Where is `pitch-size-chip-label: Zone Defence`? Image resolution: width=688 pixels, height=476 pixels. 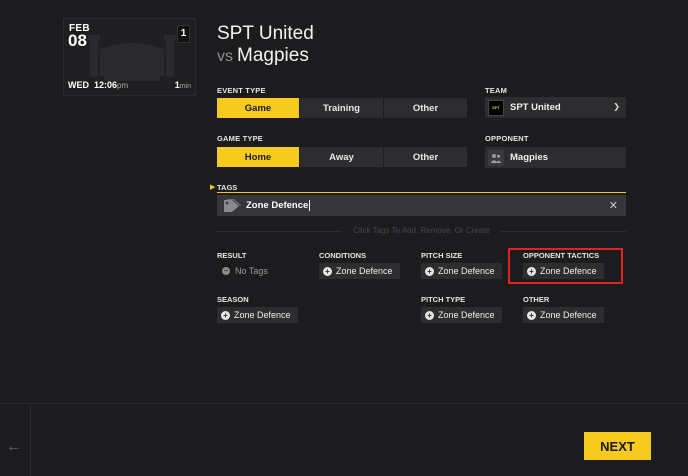 pitch-size-chip-label: Zone Defence is located at coordinates (466, 271).